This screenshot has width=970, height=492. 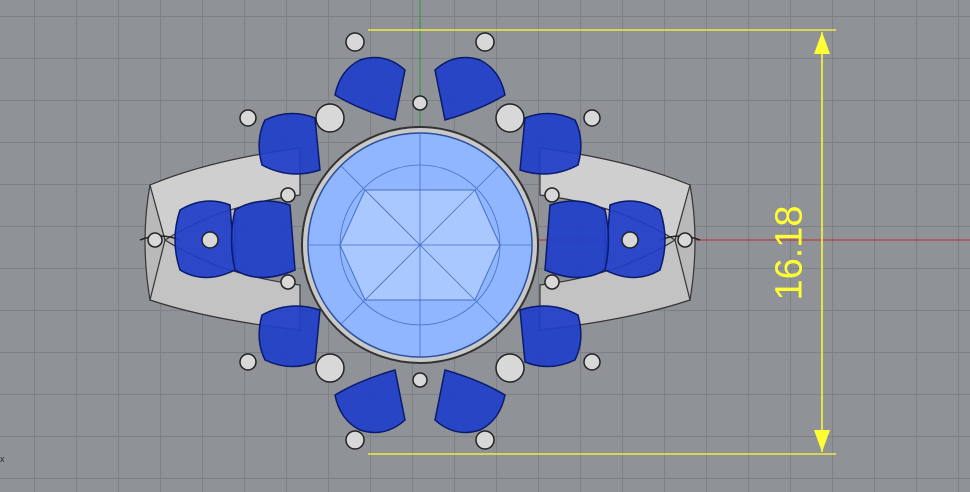 I want to click on dimension-arrow-top, so click(x=822, y=43).